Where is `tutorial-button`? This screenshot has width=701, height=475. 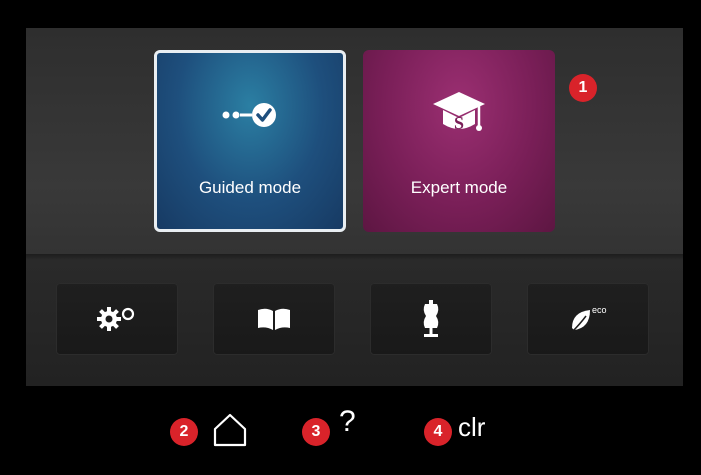
tutorial-button is located at coordinates (274, 319).